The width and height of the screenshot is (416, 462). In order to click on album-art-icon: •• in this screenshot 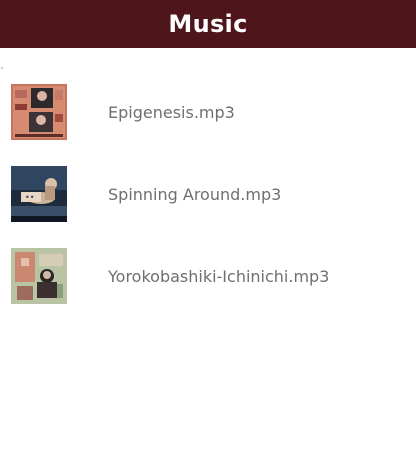, I will do `click(39, 194)`.